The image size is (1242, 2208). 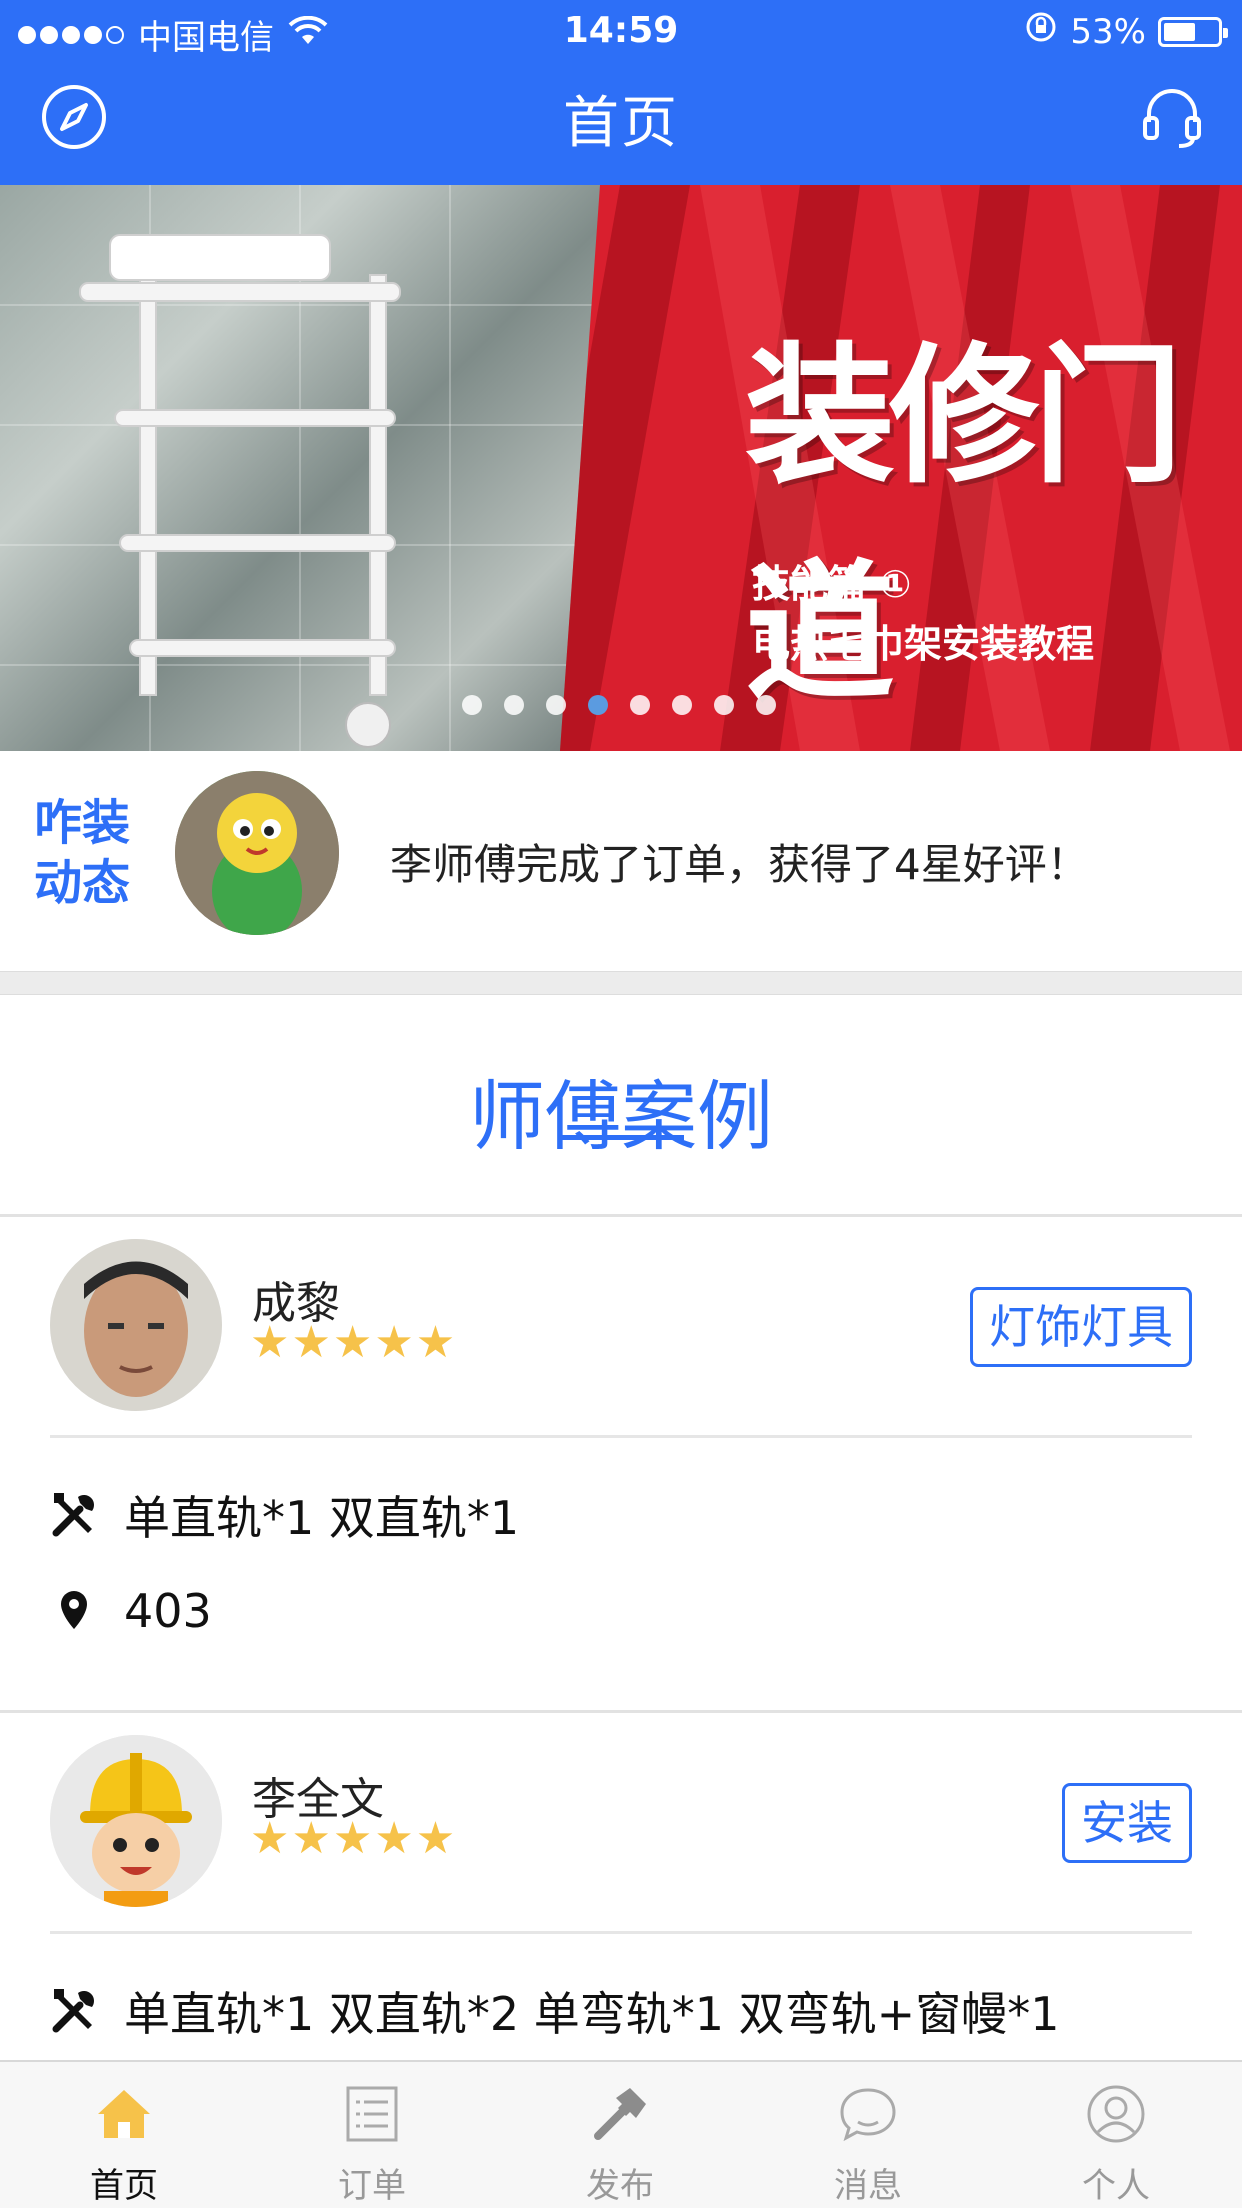 What do you see at coordinates (620, 2186) in the screenshot?
I see `tab-label: 发布` at bounding box center [620, 2186].